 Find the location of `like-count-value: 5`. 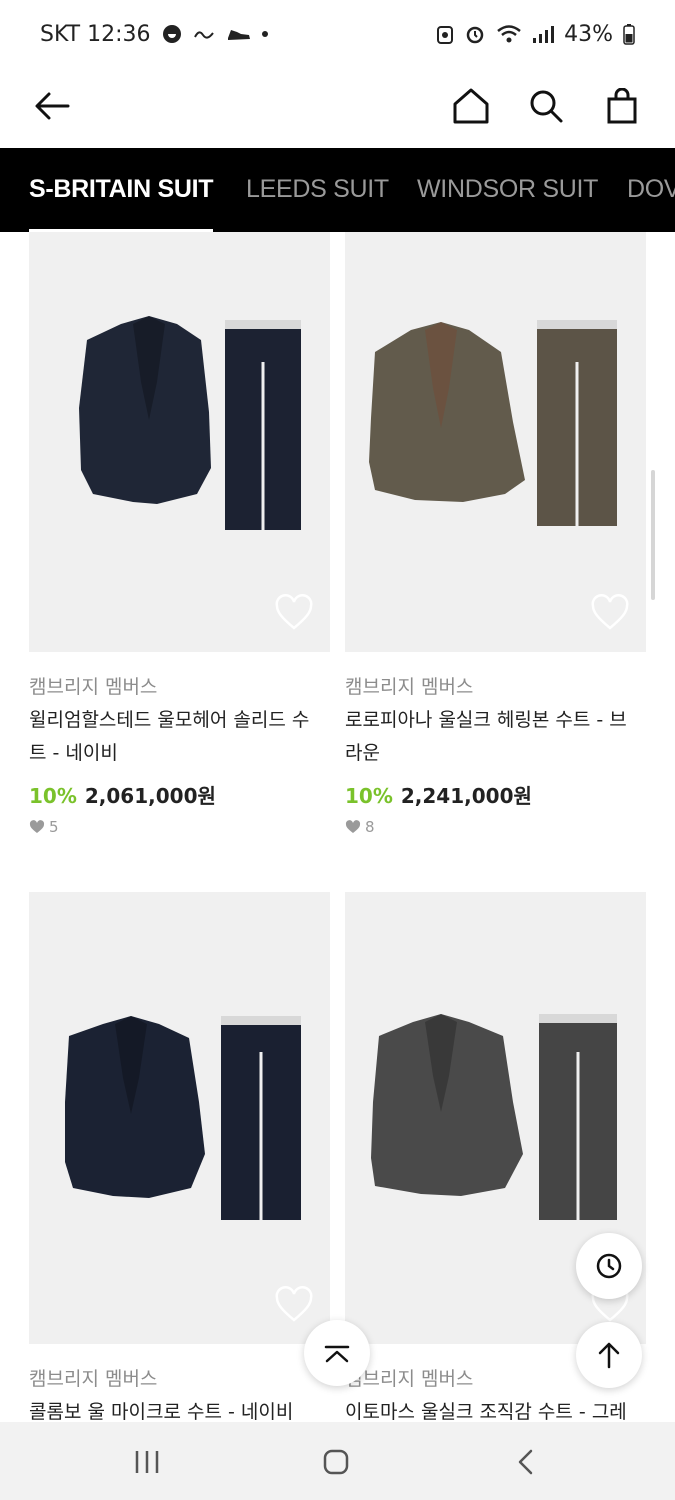

like-count-value: 5 is located at coordinates (54, 827).